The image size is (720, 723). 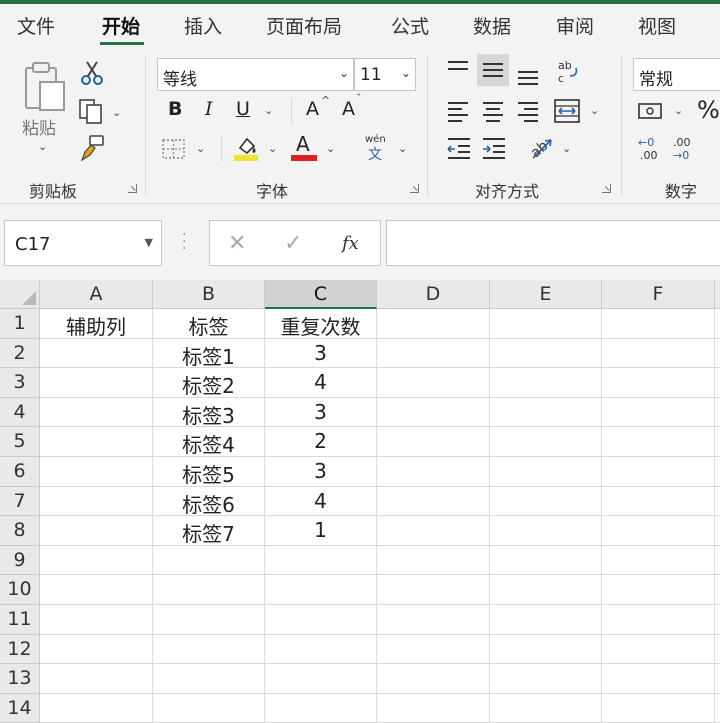 I want to click on phonetic-button: wén 文, so click(x=377, y=148).